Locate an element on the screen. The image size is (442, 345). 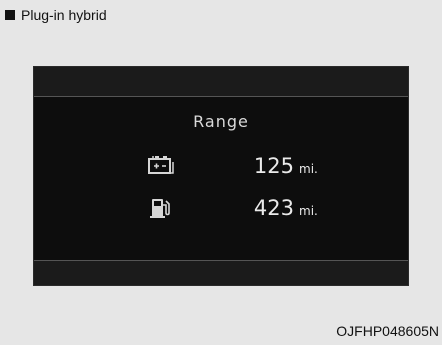
section-caption: Plug-in hybrid is located at coordinates (56, 15).